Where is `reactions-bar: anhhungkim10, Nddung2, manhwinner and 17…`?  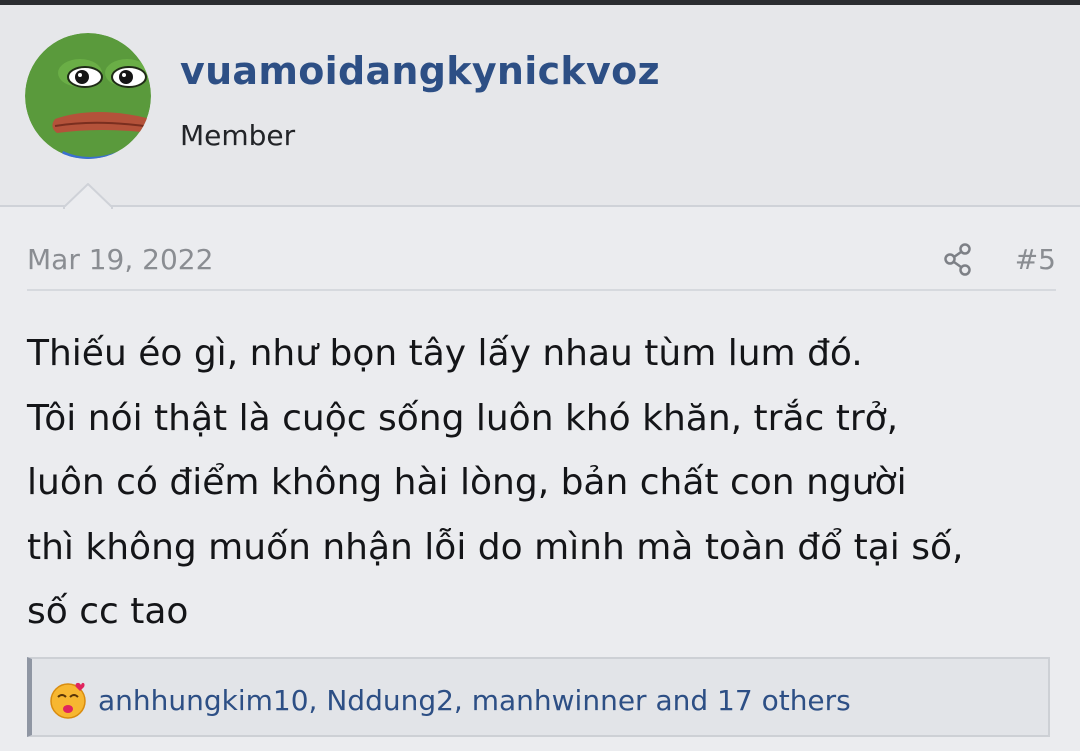 reactions-bar: anhhungkim10, Nddung2, manhwinner and 17… is located at coordinates (538, 697).